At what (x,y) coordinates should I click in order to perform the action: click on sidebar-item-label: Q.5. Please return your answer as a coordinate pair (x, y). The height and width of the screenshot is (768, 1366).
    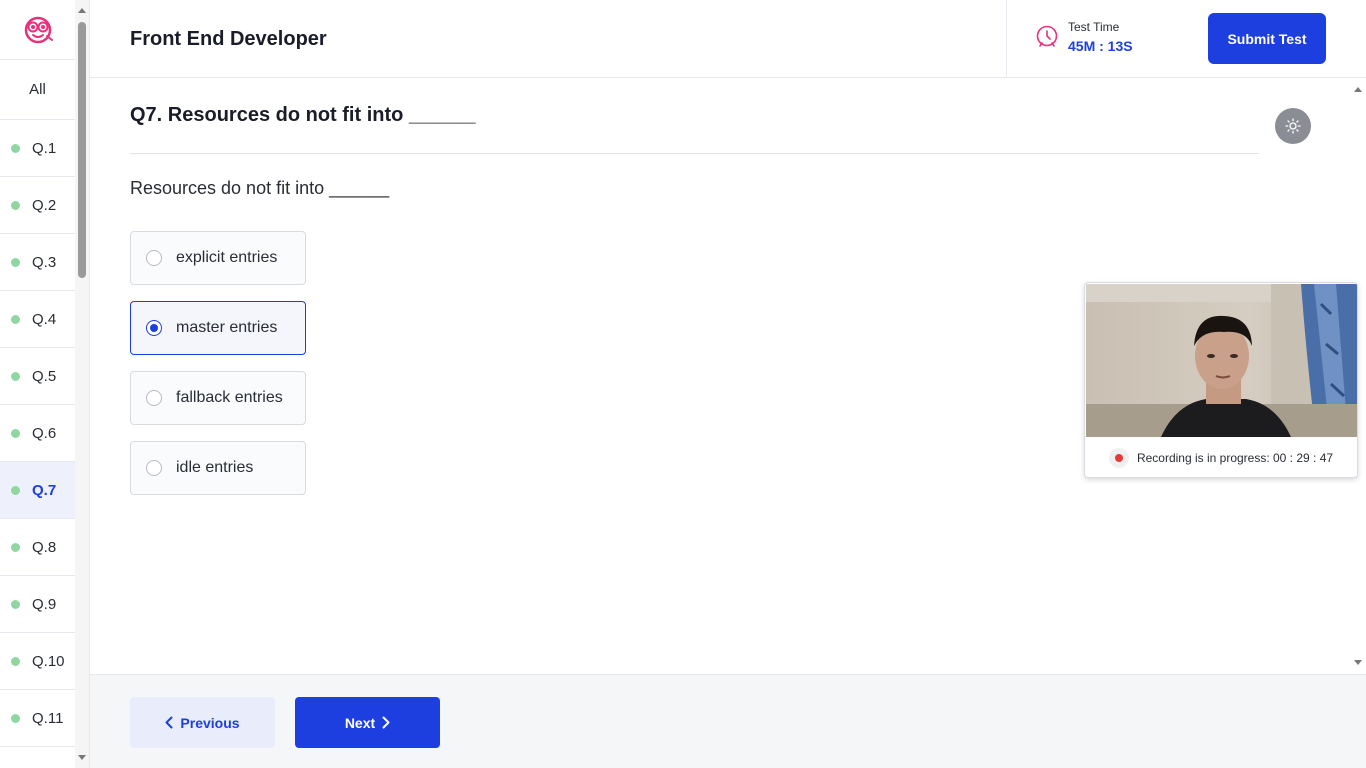
    Looking at the image, I should click on (44, 376).